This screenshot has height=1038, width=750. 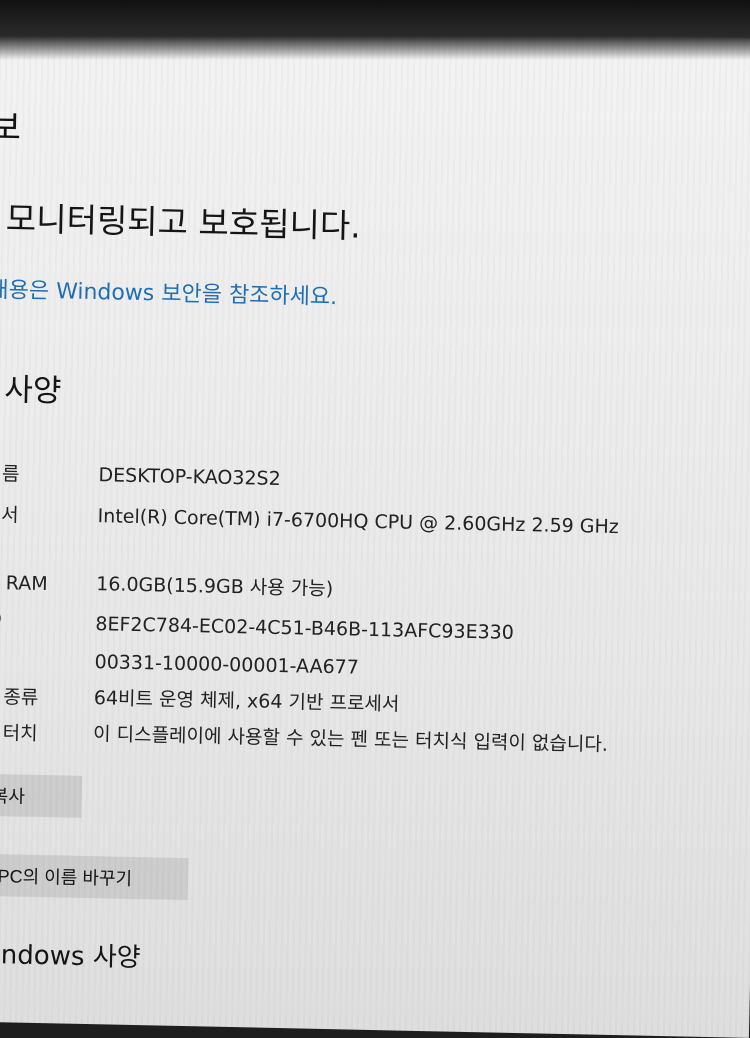 What do you see at coordinates (32, 391) in the screenshot?
I see `device-specs-title: 사양` at bounding box center [32, 391].